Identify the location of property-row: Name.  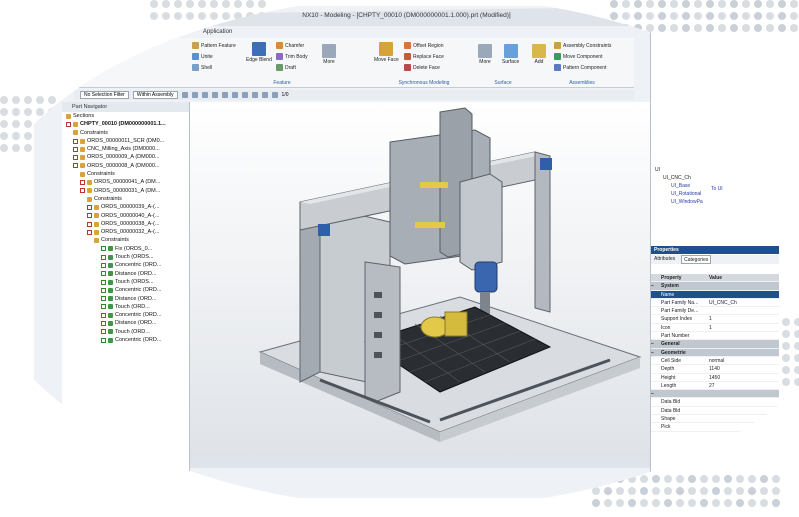
(715, 294).